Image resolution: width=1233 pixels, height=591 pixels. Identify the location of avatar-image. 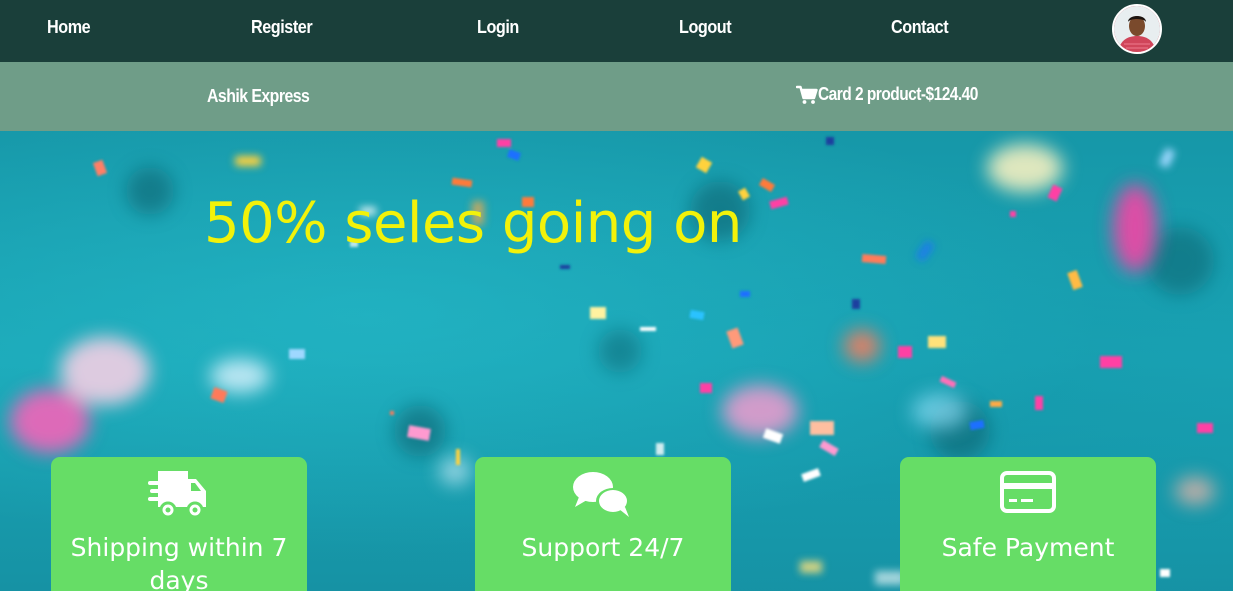
(1137, 29).